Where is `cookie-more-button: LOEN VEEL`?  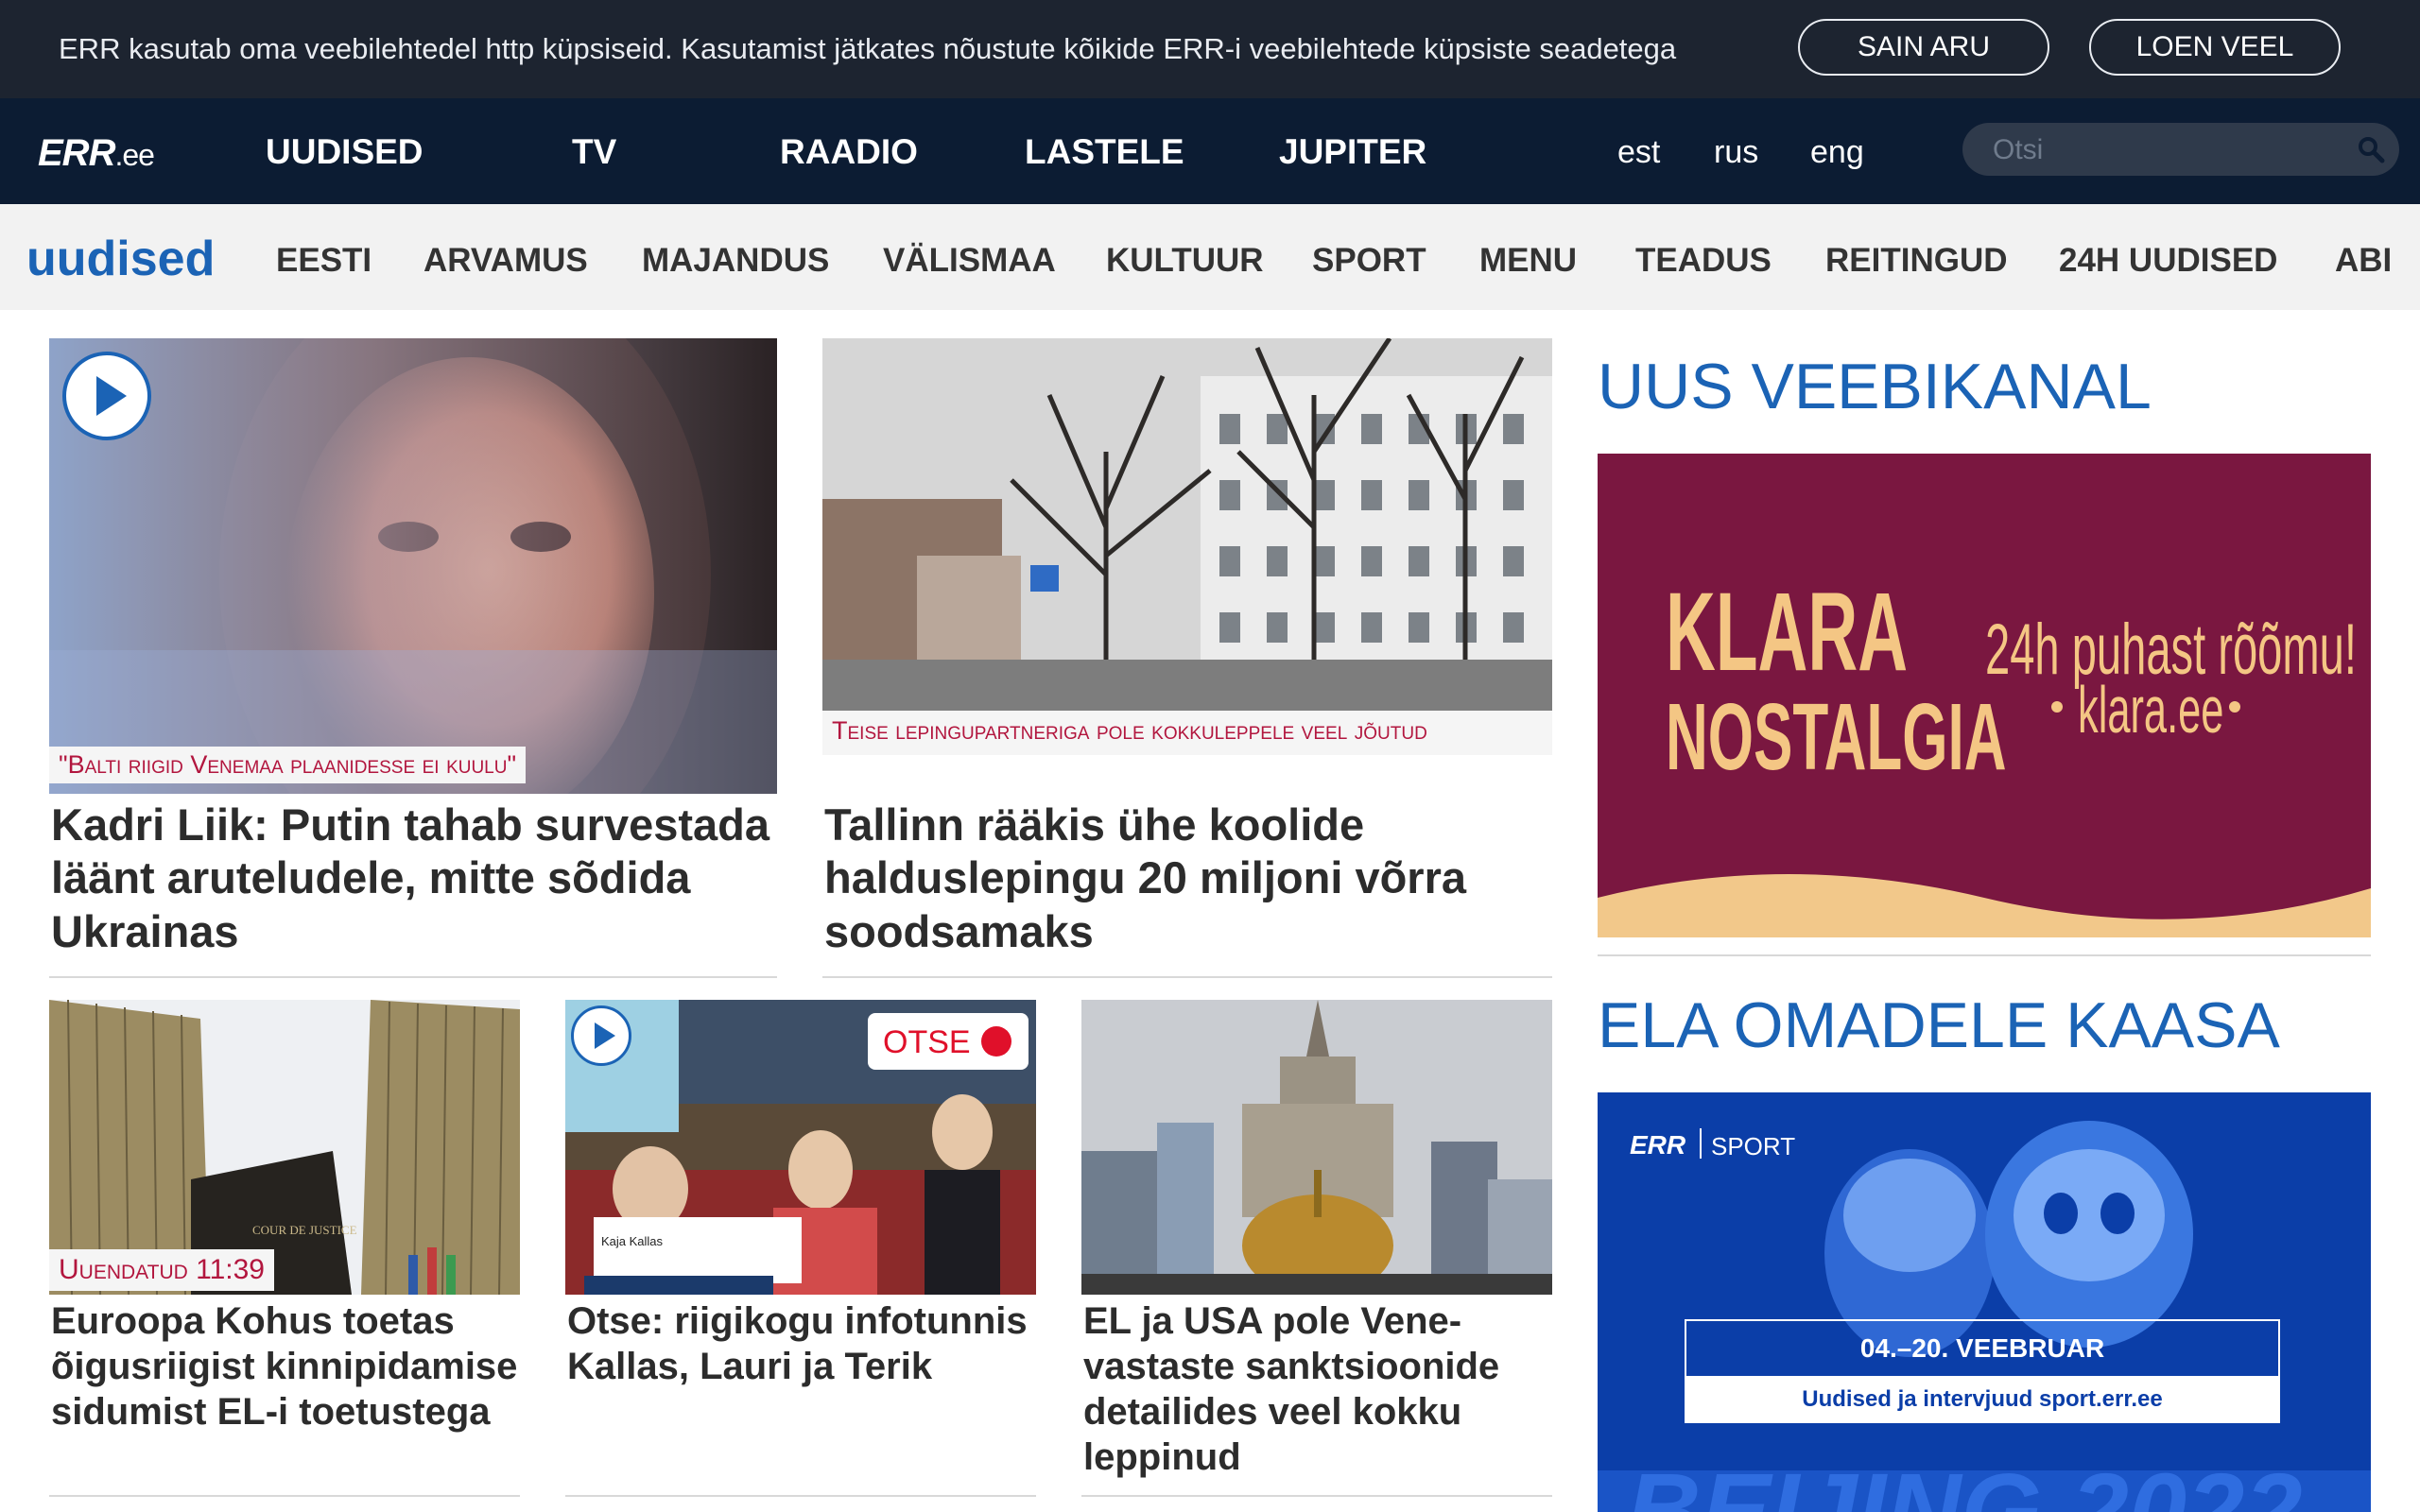 cookie-more-button: LOEN VEEL is located at coordinates (2215, 47).